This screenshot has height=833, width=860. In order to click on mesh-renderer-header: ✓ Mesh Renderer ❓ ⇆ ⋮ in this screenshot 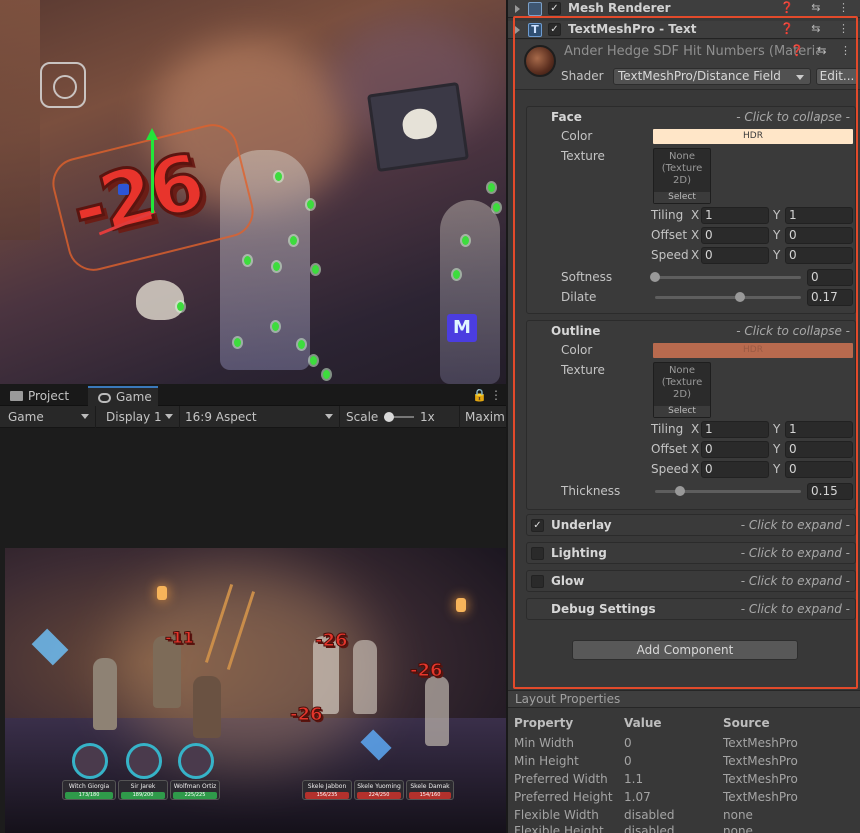, I will do `click(684, 9)`.